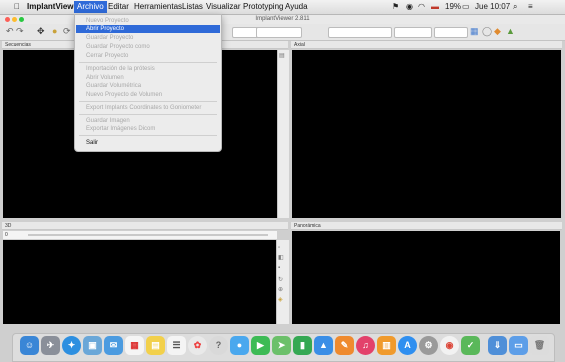 The image size is (565, 362). Describe the element at coordinates (428, 345) in the screenshot. I see `sysprefs-icon: ⚙` at that location.